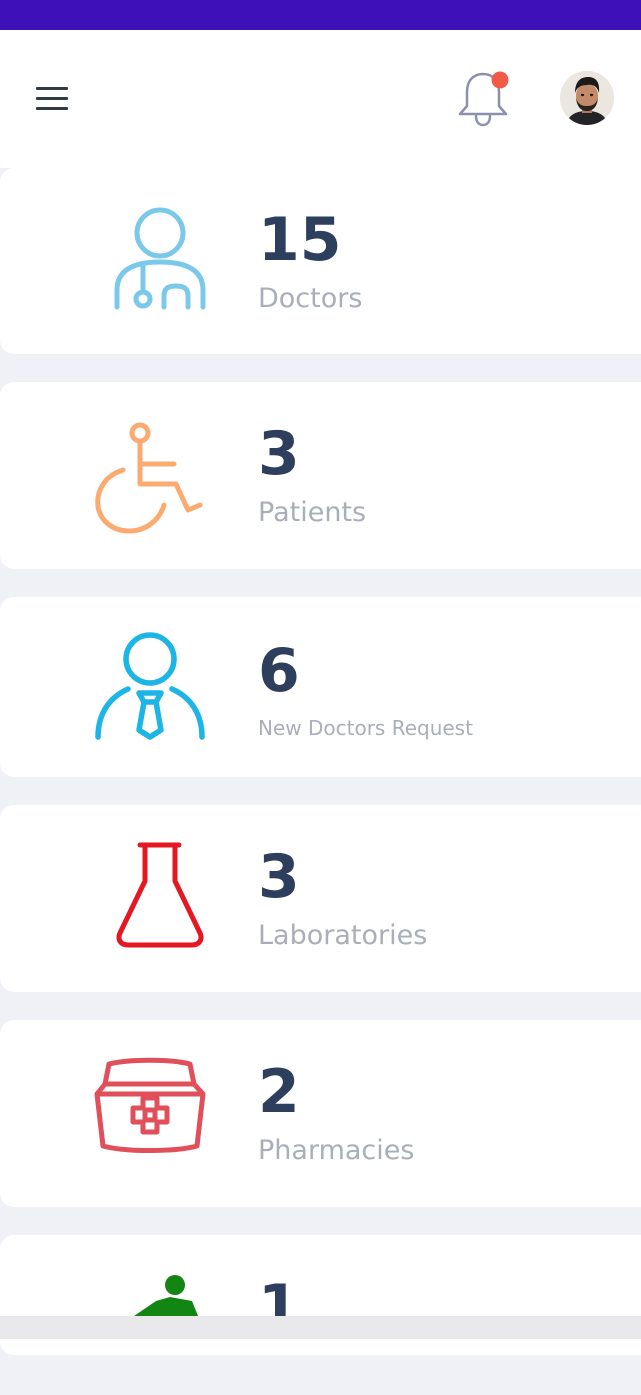 The image size is (641, 1395). Describe the element at coordinates (320, 1113) in the screenshot. I see `stat-card-pharmacies: 2 Pharmacies` at that location.